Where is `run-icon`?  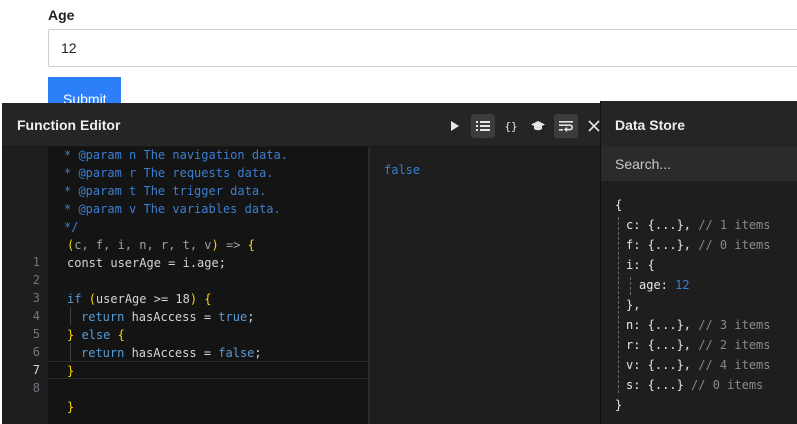 run-icon is located at coordinates (455, 126).